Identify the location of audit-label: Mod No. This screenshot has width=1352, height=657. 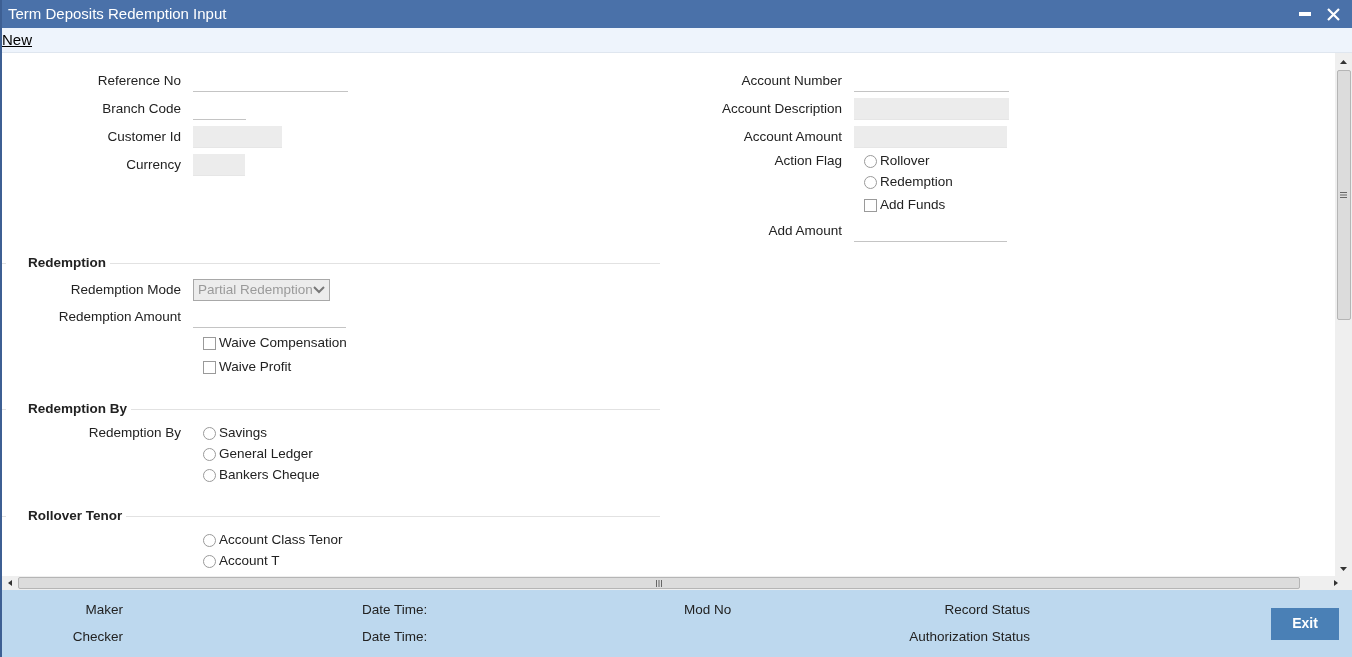
(708, 609).